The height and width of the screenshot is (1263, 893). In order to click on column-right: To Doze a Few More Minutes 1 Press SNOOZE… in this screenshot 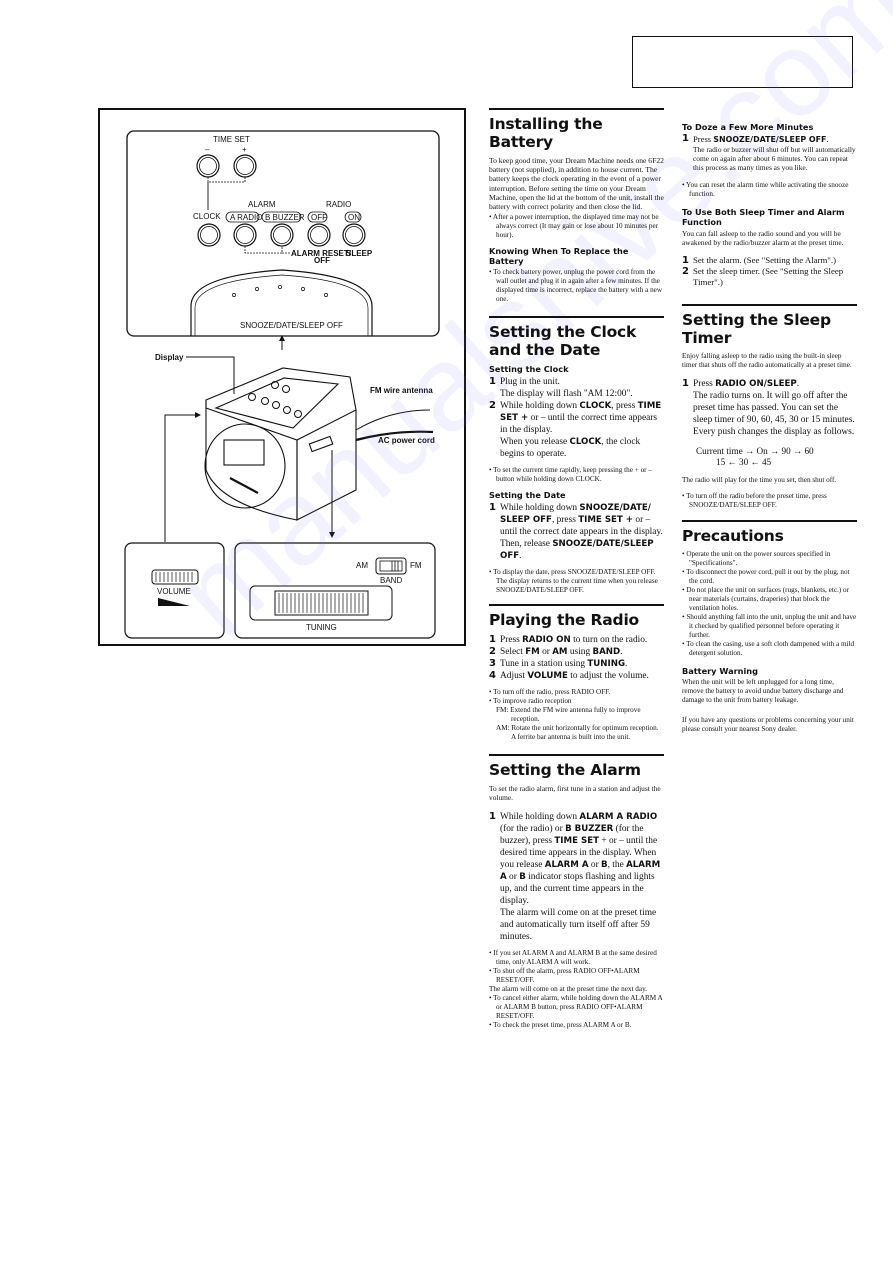, I will do `click(769, 422)`.